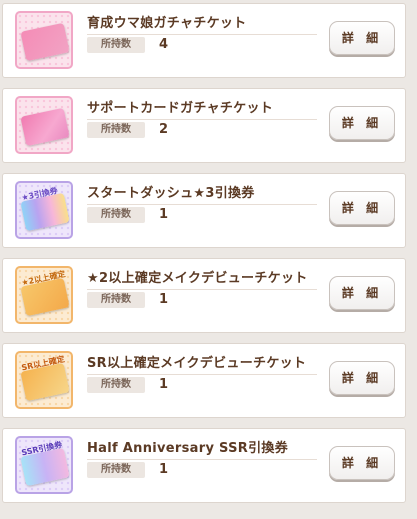 The height and width of the screenshot is (519, 417). I want to click on ticket-title: スタートダッシュ★3引換券, so click(171, 193).